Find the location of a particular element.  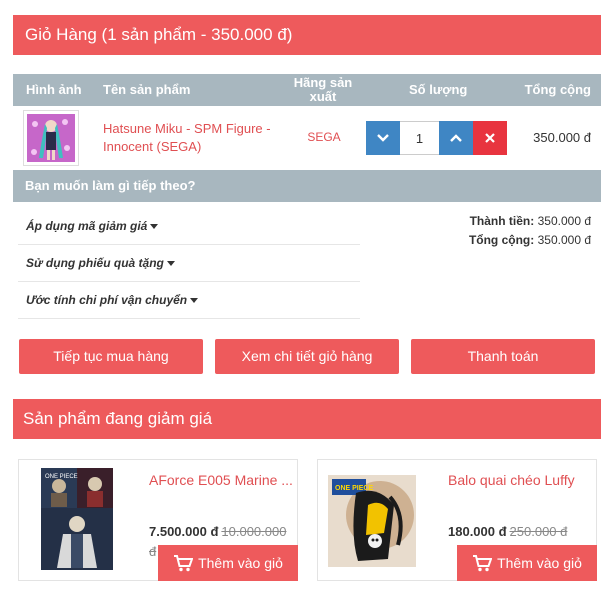

column-total: Tổng cộng is located at coordinates (557, 89).